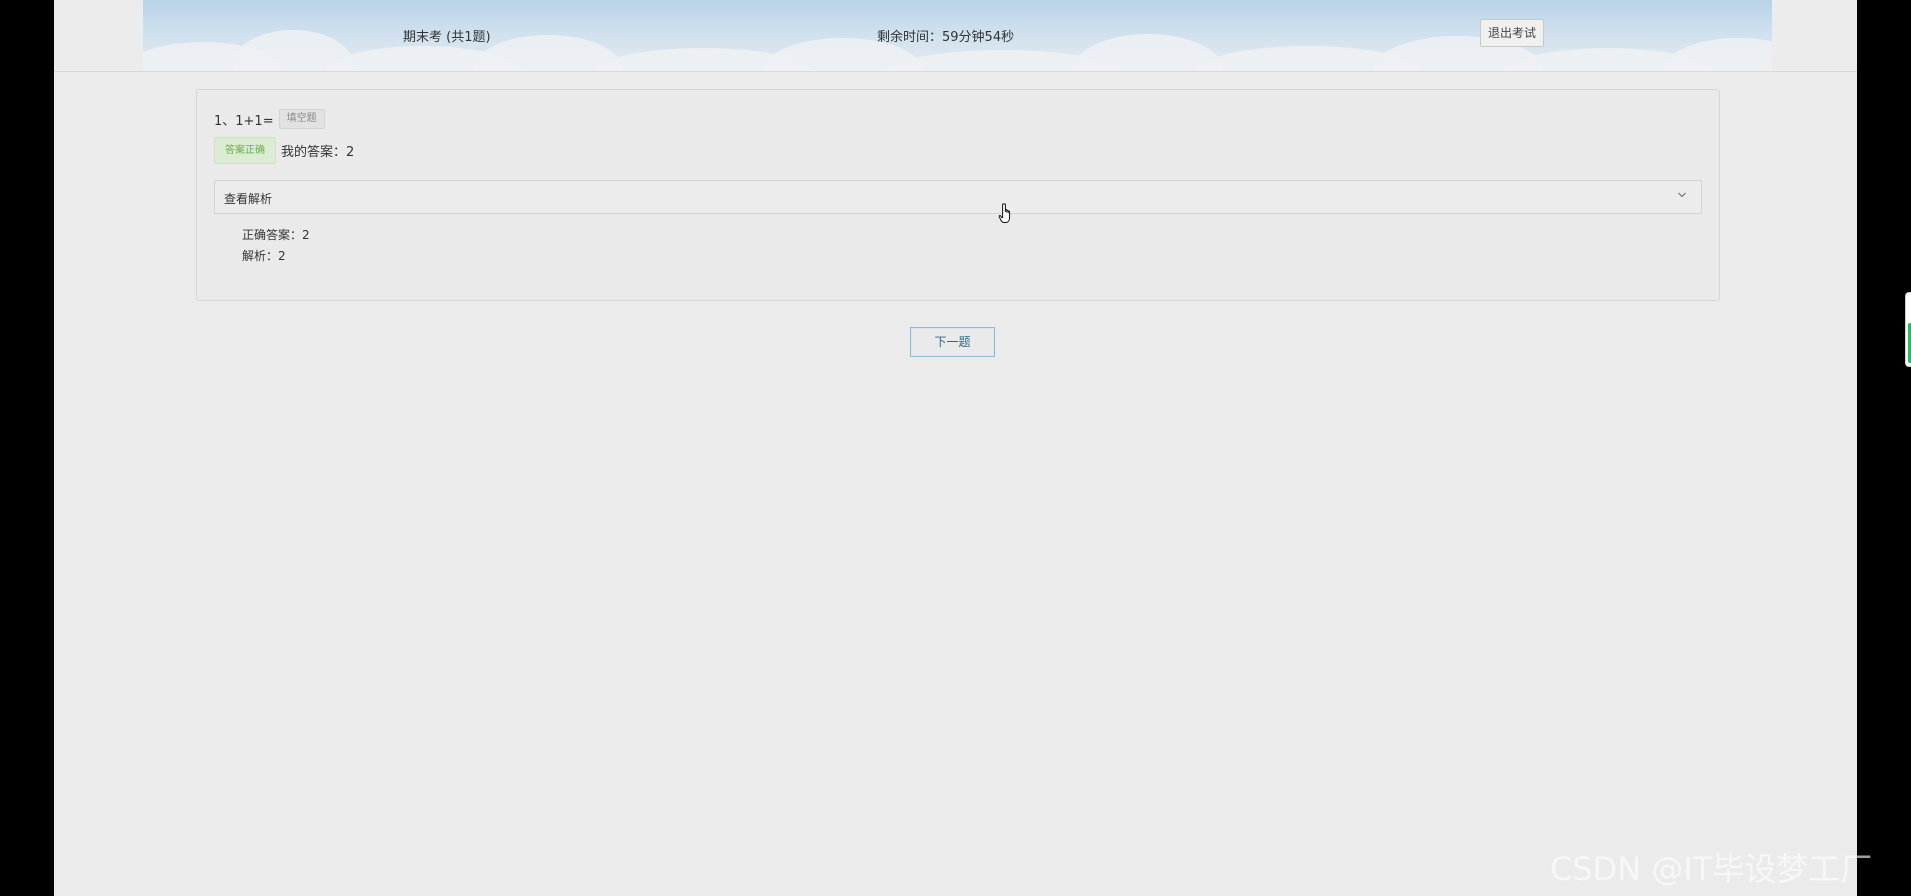 The height and width of the screenshot is (896, 1911). I want to click on next-question-button: 下一题, so click(952, 342).